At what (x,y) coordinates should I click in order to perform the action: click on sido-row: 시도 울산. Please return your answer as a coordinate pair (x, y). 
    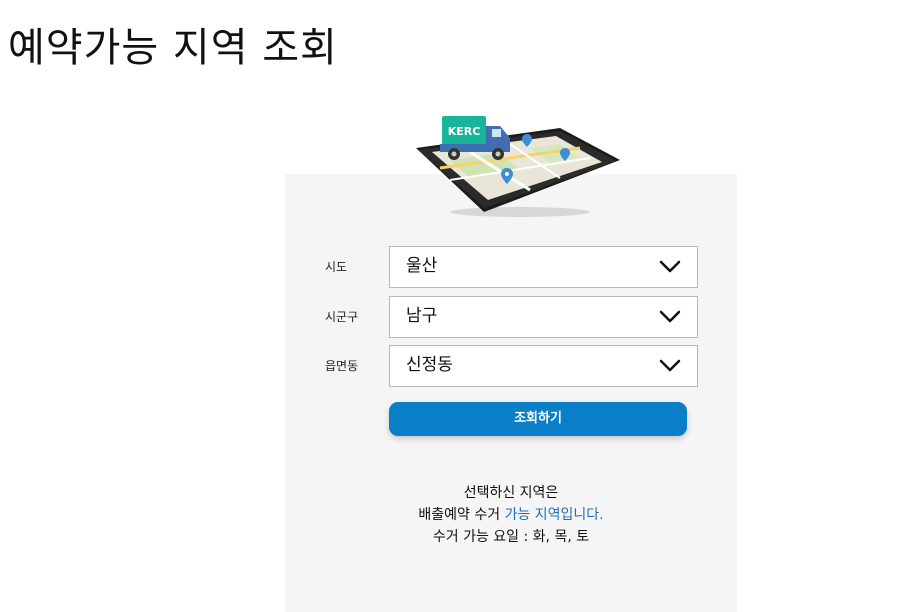
    Looking at the image, I should click on (511, 267).